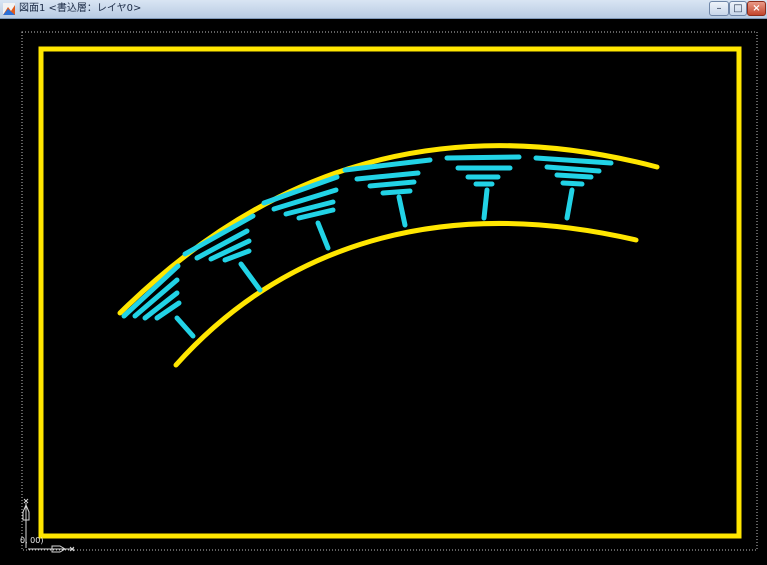 This screenshot has width=767, height=565. What do you see at coordinates (32, 540) in the screenshot?
I see `coordinate-readout: 0, 00)` at bounding box center [32, 540].